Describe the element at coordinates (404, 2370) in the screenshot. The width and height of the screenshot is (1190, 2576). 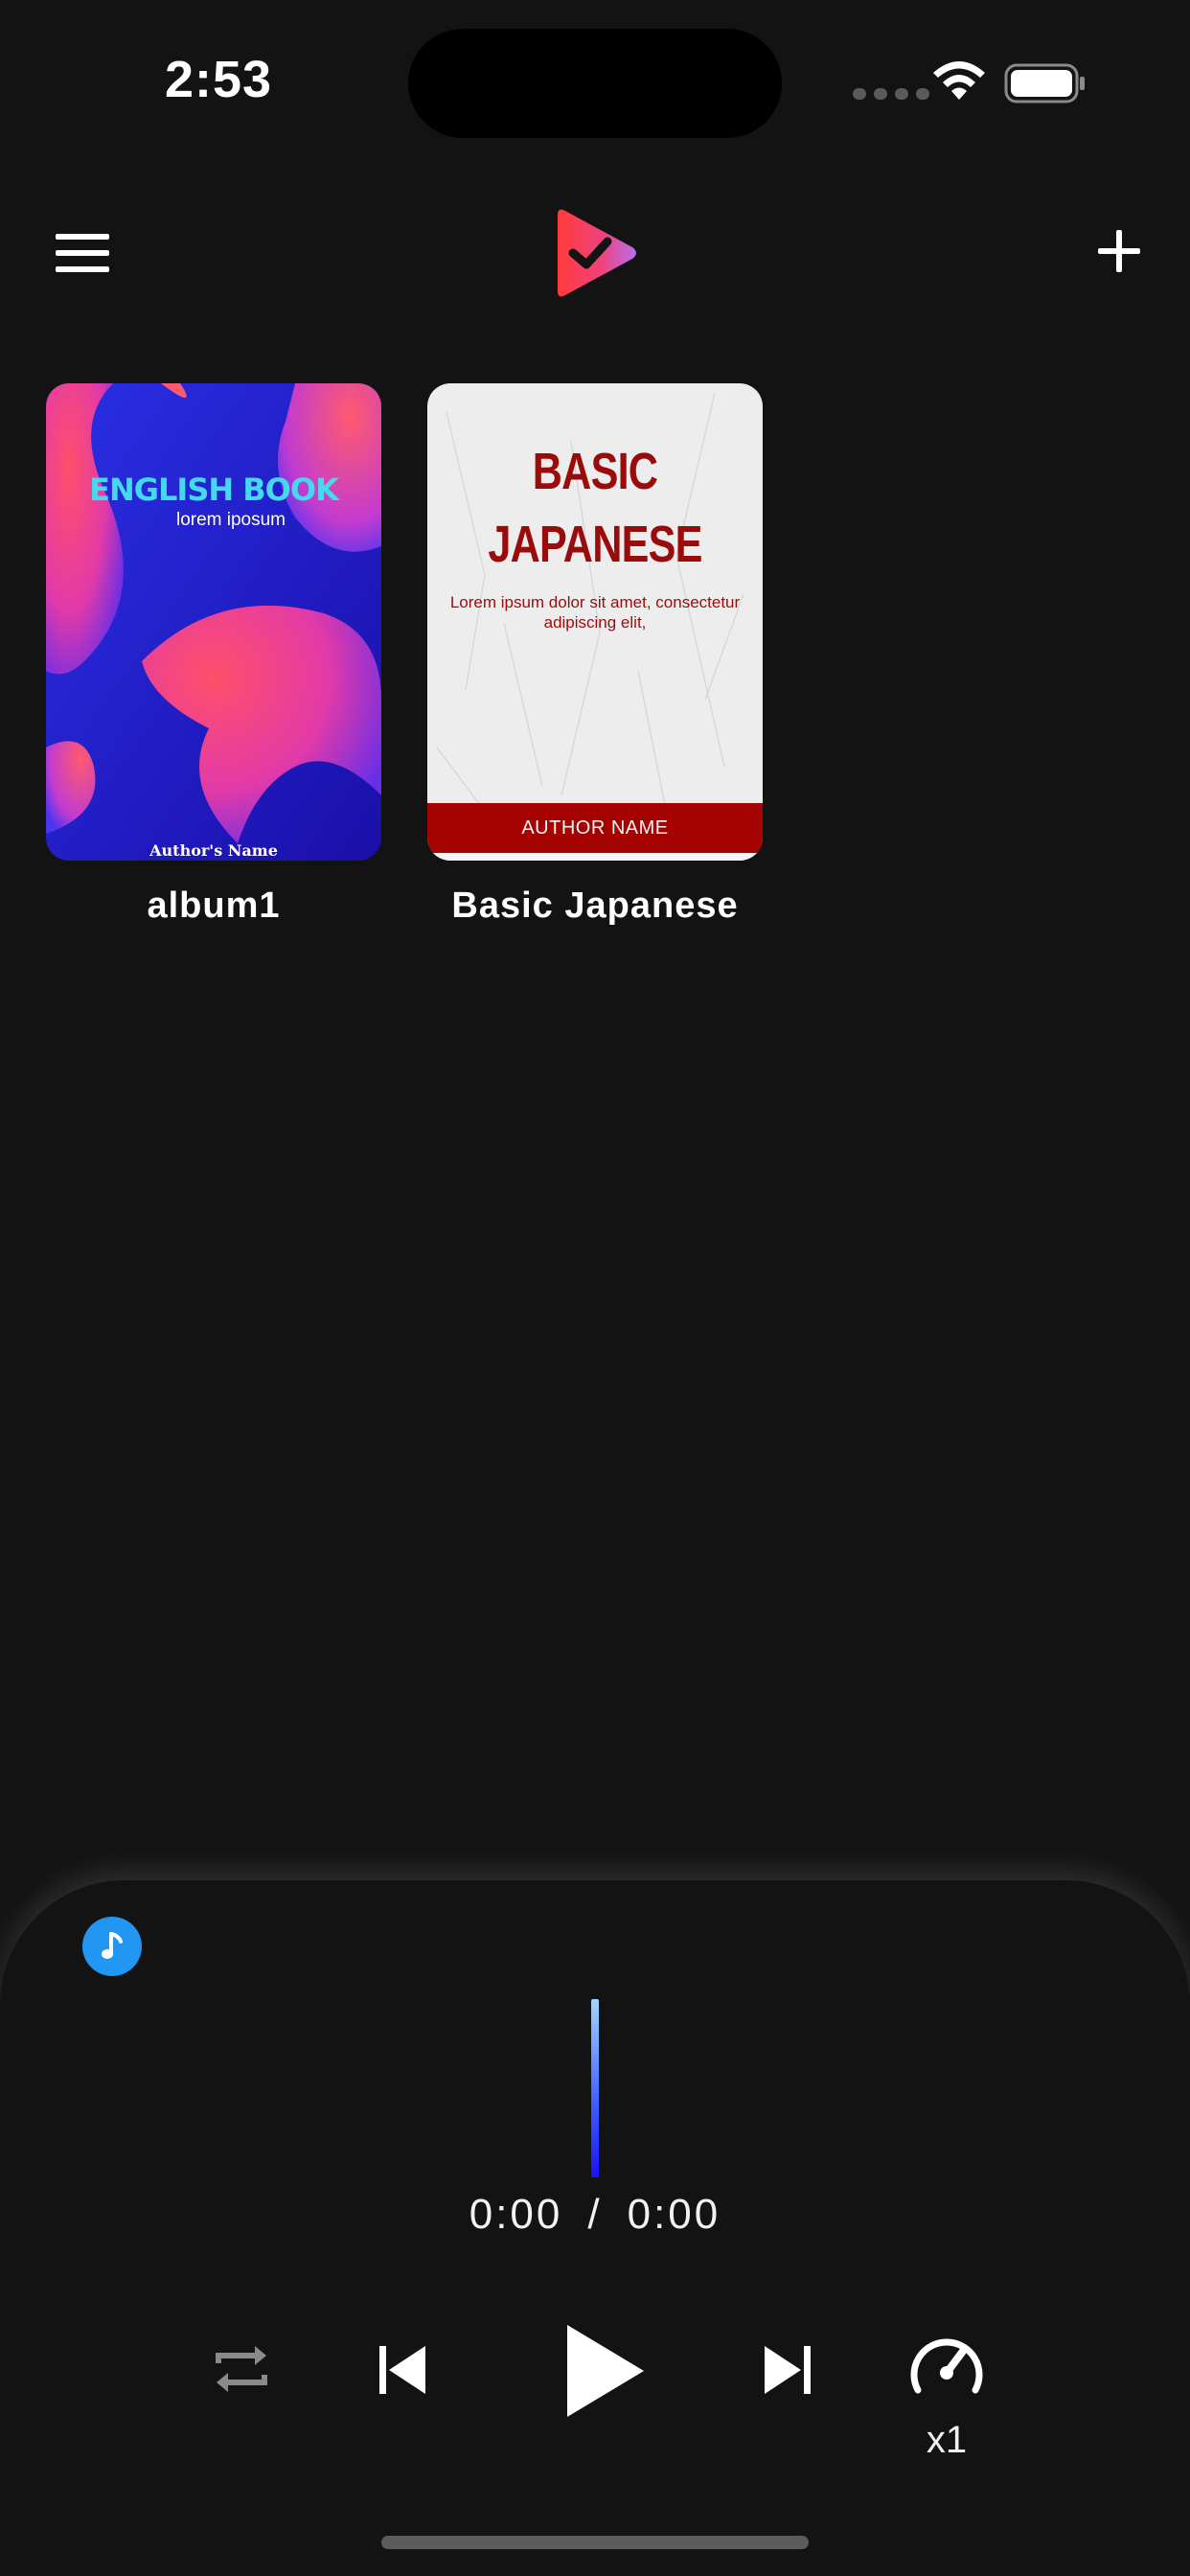
I see `skip-previous-icon` at that location.